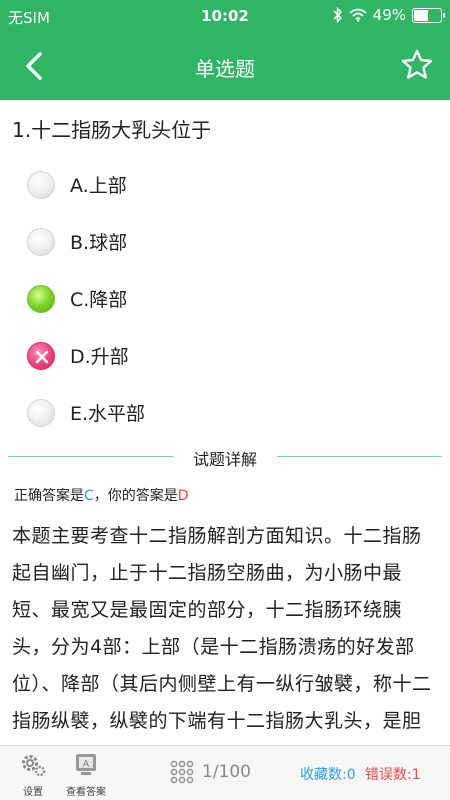  I want to click on svg-text: A, so click(86, 765).